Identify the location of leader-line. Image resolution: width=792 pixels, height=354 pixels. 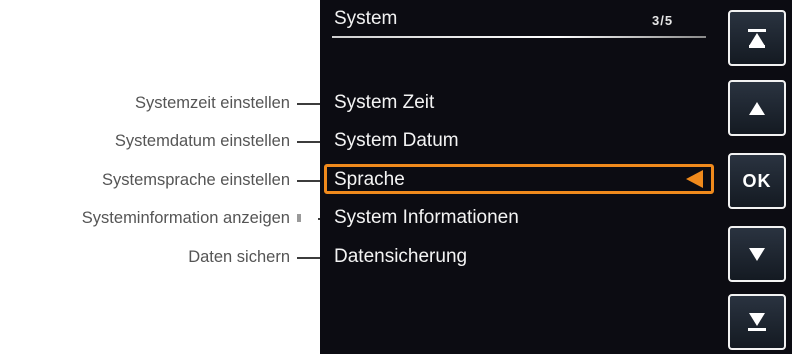
(299, 218).